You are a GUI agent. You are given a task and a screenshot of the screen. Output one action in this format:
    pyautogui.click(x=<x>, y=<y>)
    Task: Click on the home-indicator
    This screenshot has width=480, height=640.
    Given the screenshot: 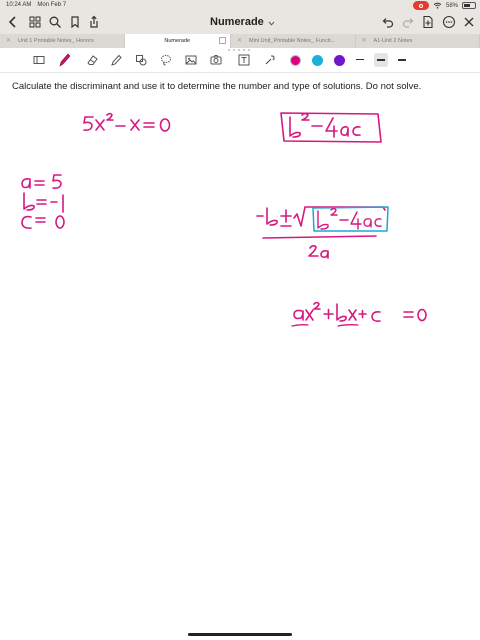 What is the action you would take?
    pyautogui.click(x=240, y=634)
    